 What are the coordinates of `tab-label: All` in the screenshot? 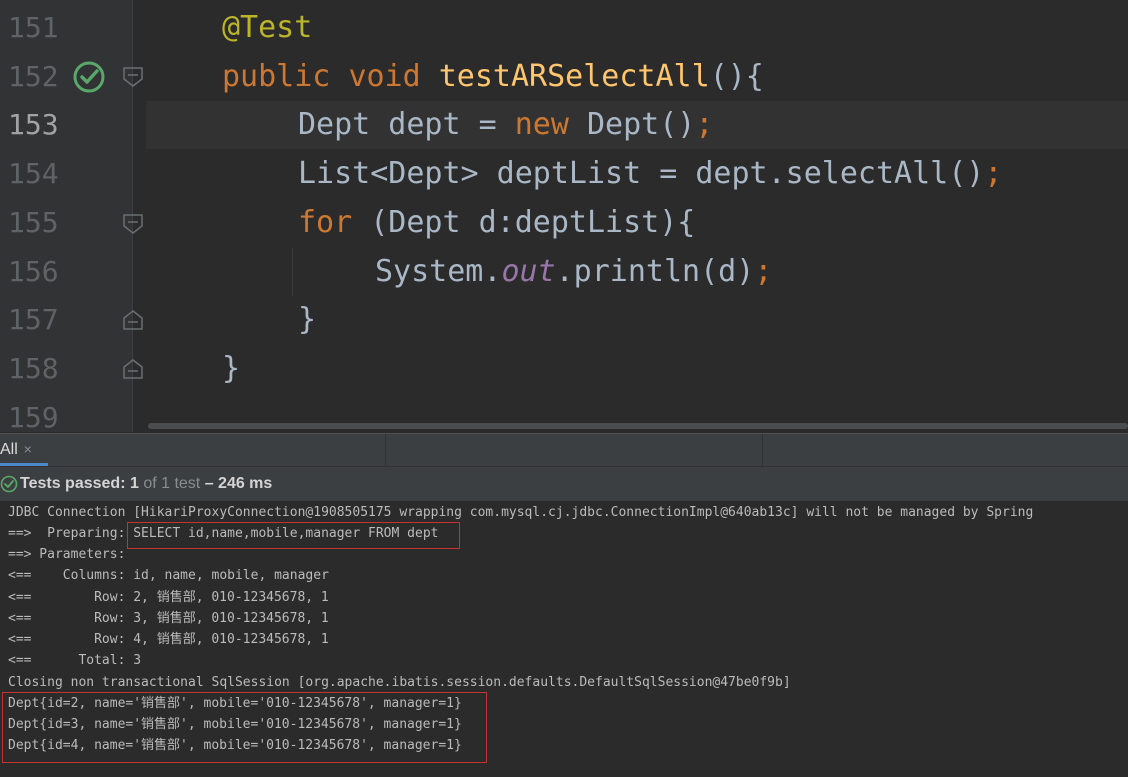 It's located at (9, 449).